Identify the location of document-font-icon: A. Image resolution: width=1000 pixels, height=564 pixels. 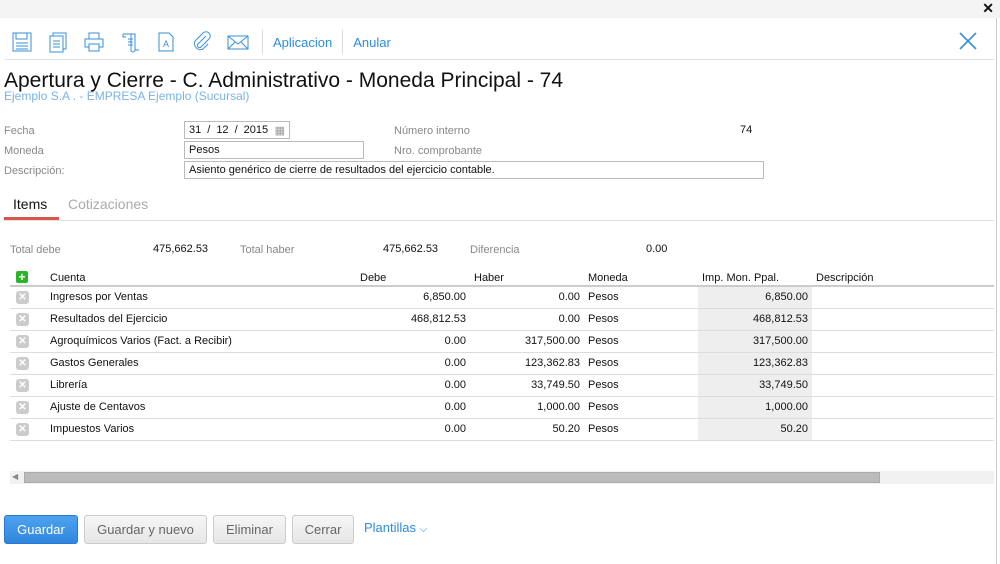
(166, 42).